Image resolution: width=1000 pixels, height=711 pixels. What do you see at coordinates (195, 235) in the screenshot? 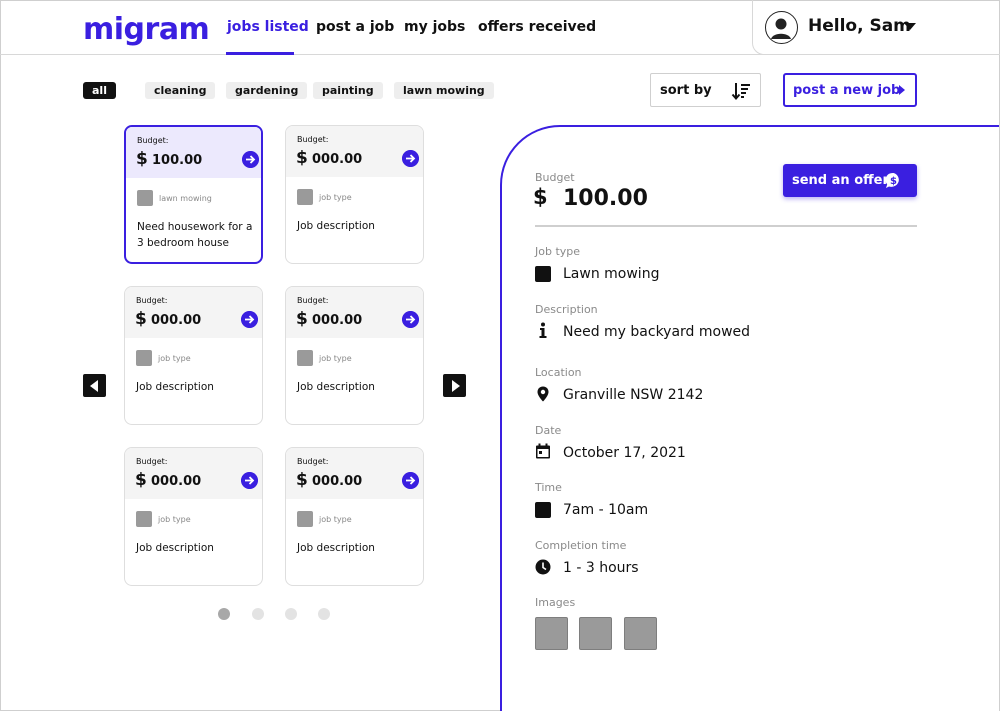
I see `card-description: Need housework for a 3 bedroom house` at bounding box center [195, 235].